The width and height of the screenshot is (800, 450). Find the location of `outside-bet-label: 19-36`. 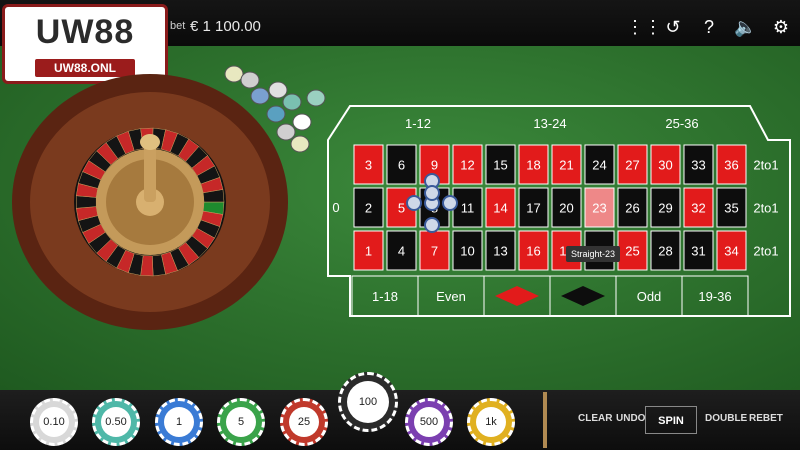

outside-bet-label: 19-36 is located at coordinates (714, 296).